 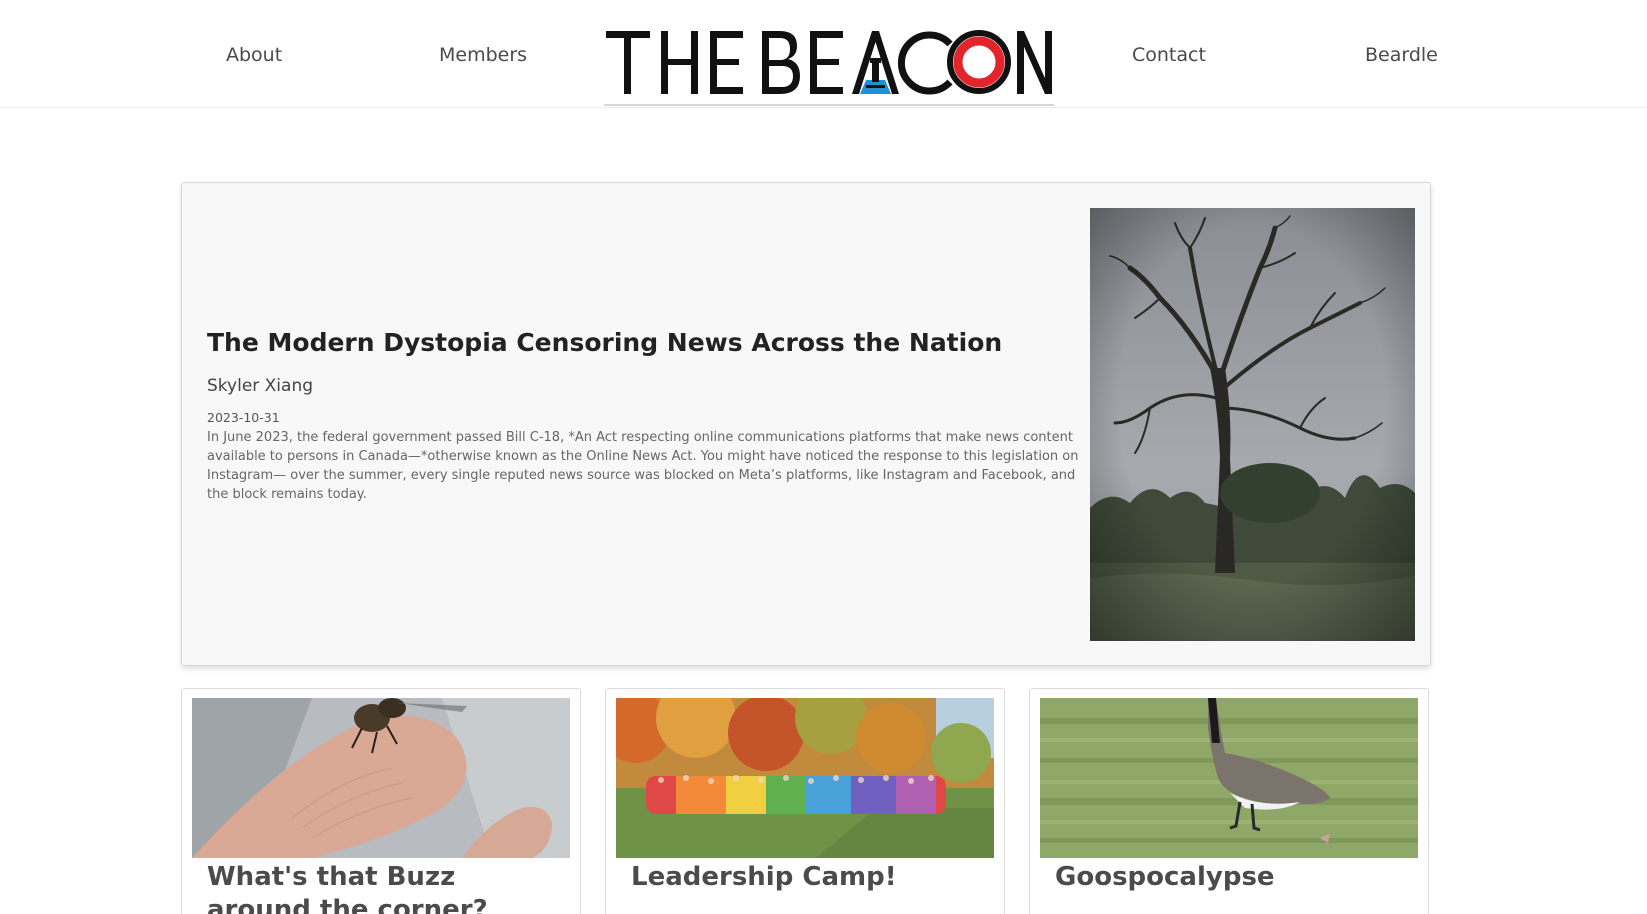 I want to click on article-card: Goospocalypse, so click(x=1229, y=801).